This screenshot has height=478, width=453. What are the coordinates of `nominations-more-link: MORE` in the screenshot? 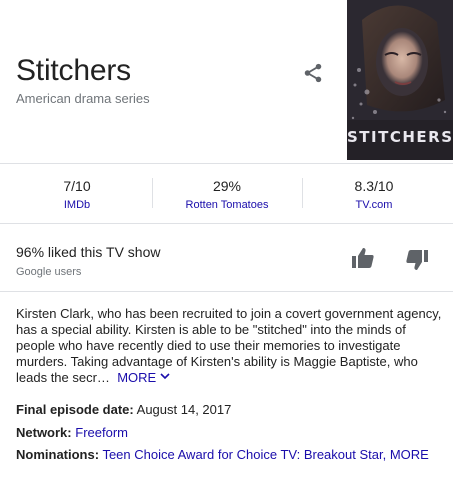 It's located at (409, 454).